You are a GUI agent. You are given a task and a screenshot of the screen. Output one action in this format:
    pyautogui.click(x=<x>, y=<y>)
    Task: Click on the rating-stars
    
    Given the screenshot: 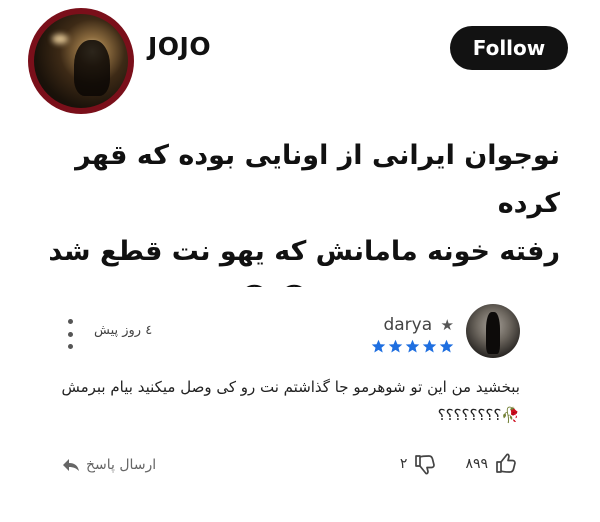 What is the action you would take?
    pyautogui.click(x=412, y=346)
    